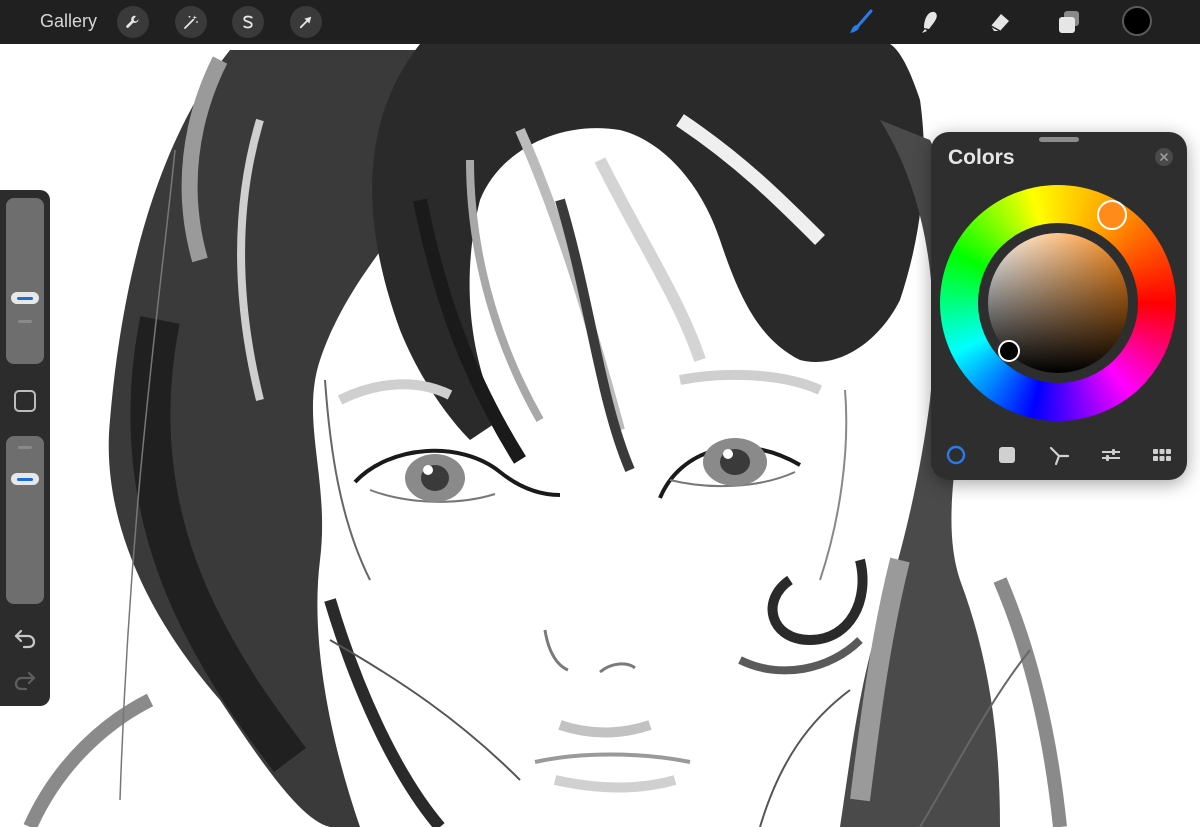 This screenshot has height=827, width=1200. I want to click on harmony-mode-icon, so click(1059, 456).